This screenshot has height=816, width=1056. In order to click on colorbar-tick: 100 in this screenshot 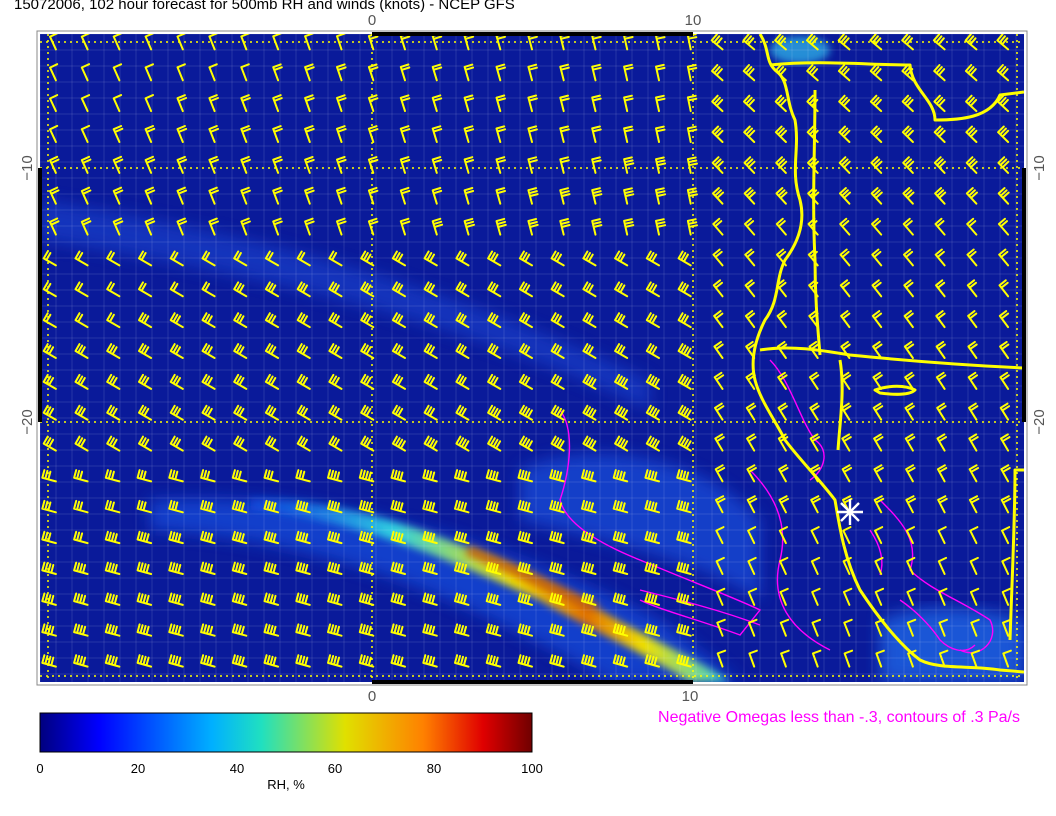, I will do `click(532, 768)`.